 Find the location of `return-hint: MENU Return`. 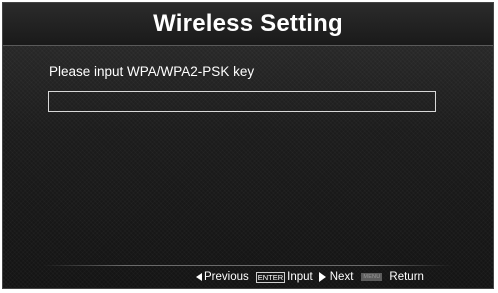

return-hint: MENU Return is located at coordinates (392, 277).